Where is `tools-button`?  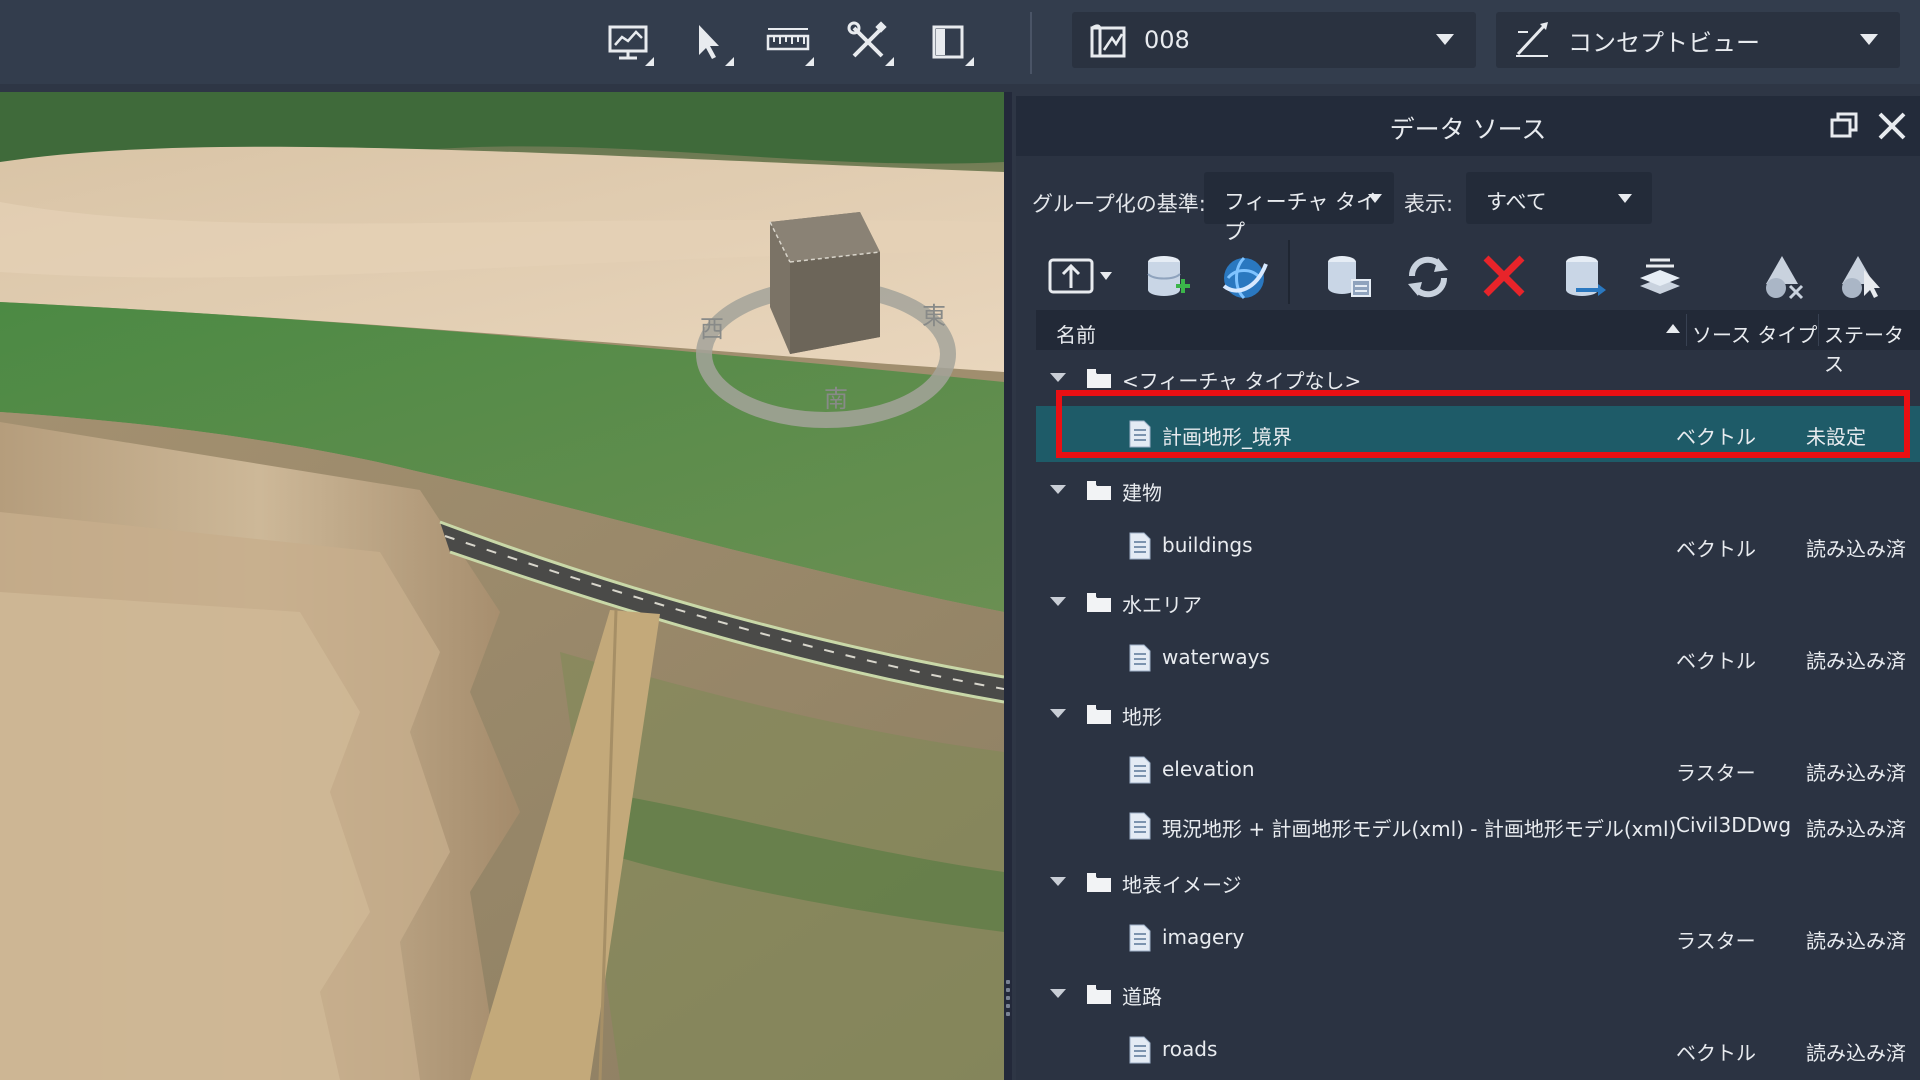 tools-button is located at coordinates (868, 42).